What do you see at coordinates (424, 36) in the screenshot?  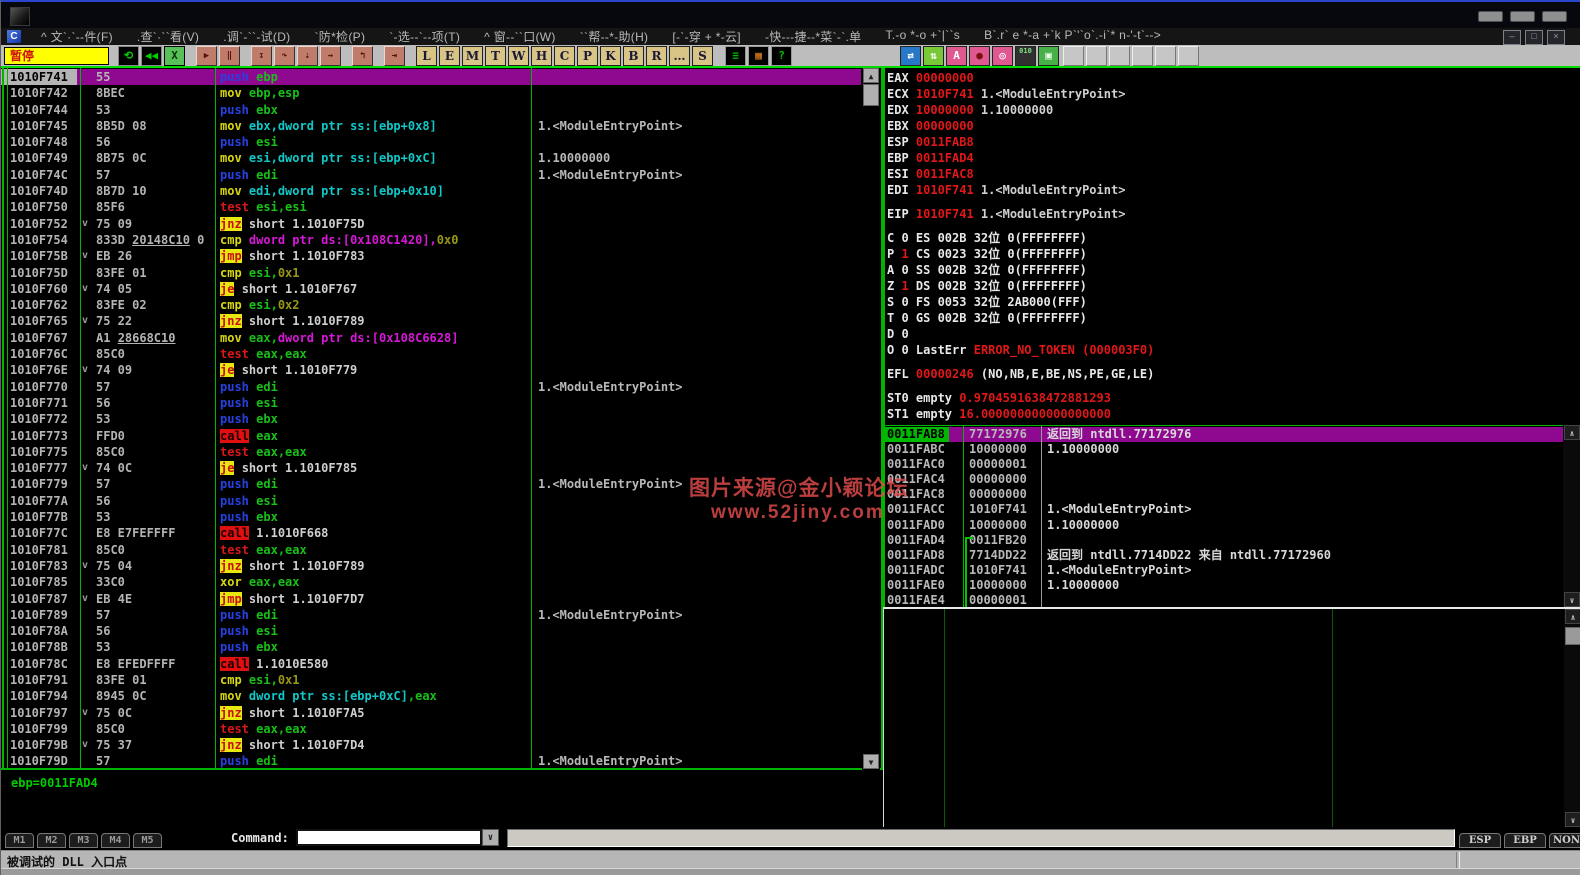 I see `menu-item: `-选--`--项(T)` at bounding box center [424, 36].